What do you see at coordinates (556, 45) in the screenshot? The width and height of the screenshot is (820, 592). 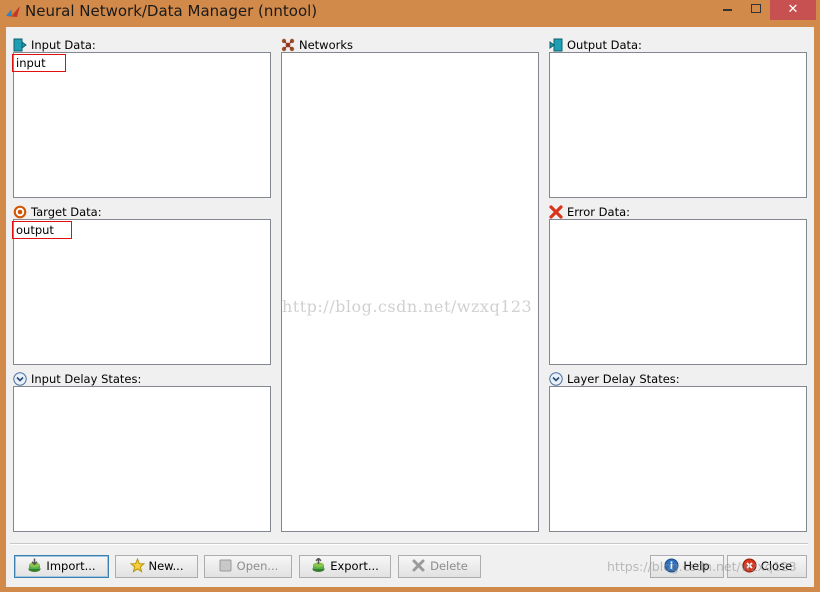 I see `output-data-icon` at bounding box center [556, 45].